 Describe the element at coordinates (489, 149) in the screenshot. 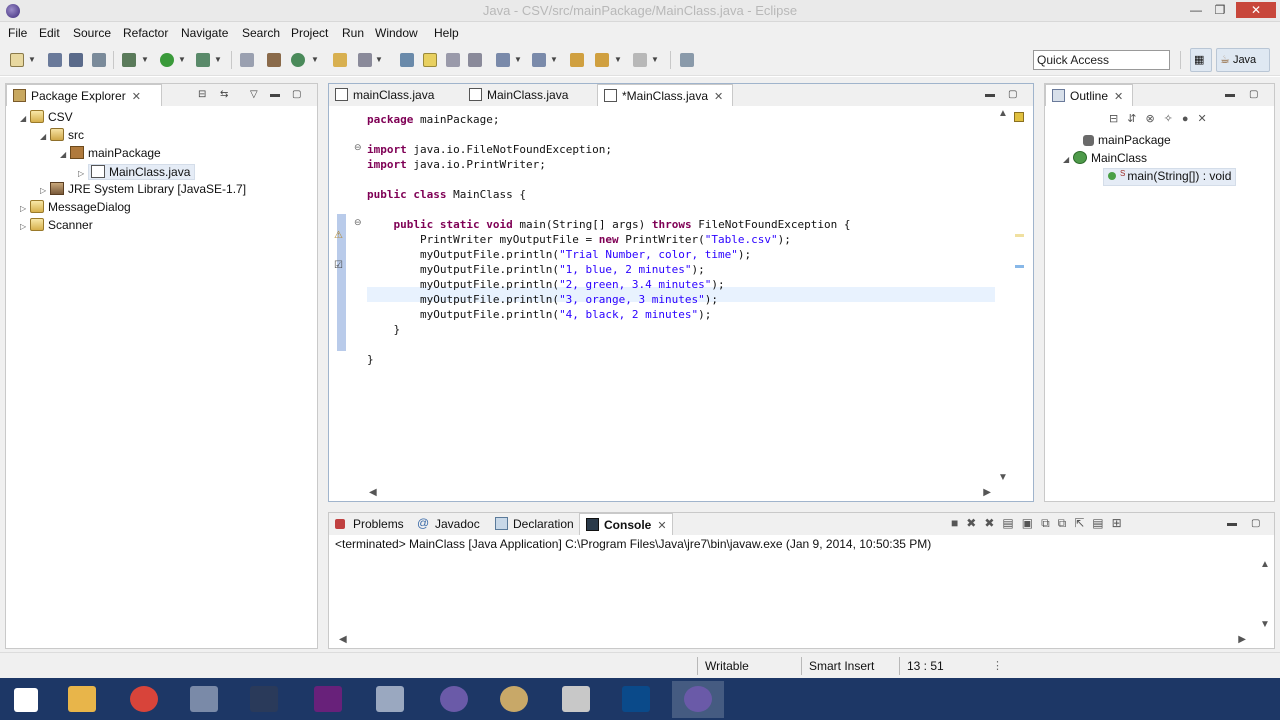

I see `code-line: import java.io.FileNotFoundException;` at that location.